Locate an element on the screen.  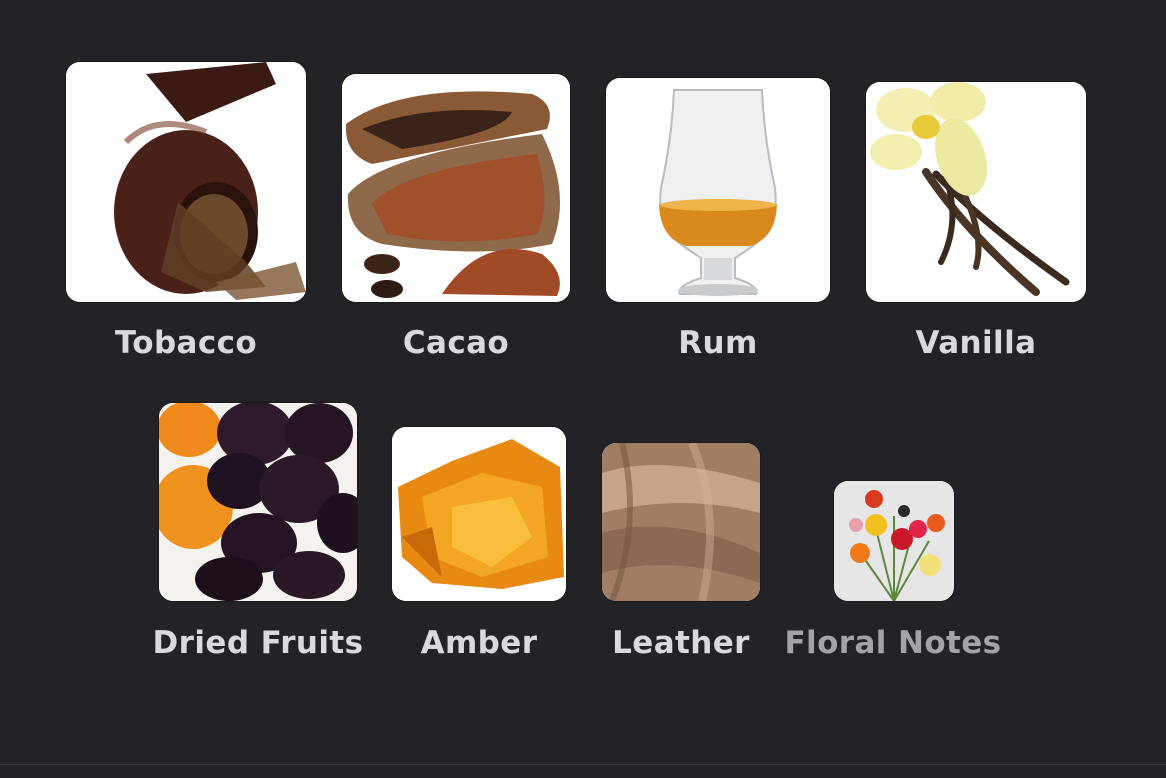
note-label-tobacco: Tobacco is located at coordinates (186, 343).